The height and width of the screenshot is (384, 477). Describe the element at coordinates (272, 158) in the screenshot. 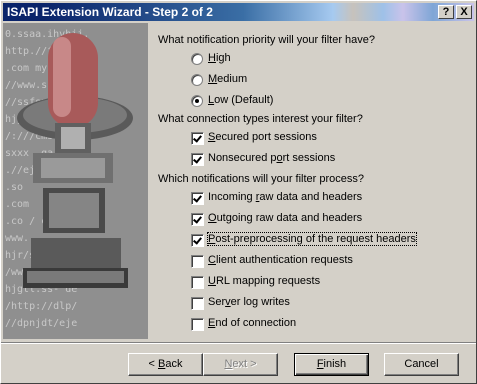

I see `nonsecured-port-label: Nonsecured port sessions` at that location.